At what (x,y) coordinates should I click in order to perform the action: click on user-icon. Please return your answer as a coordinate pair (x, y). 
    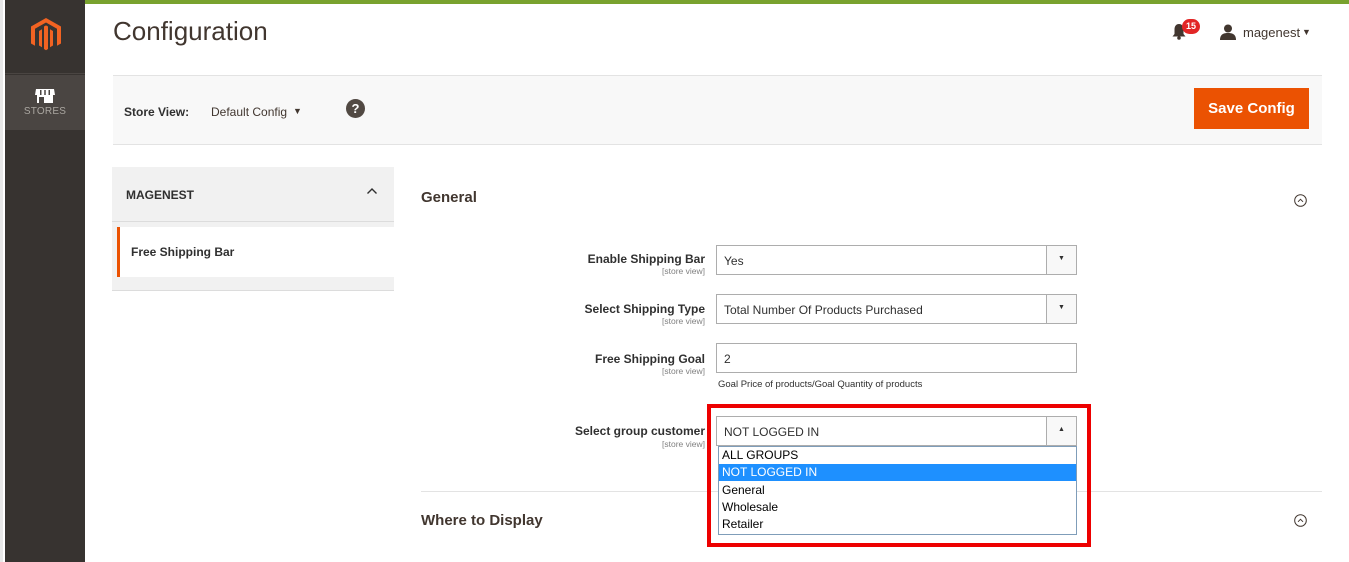
    Looking at the image, I should click on (1228, 32).